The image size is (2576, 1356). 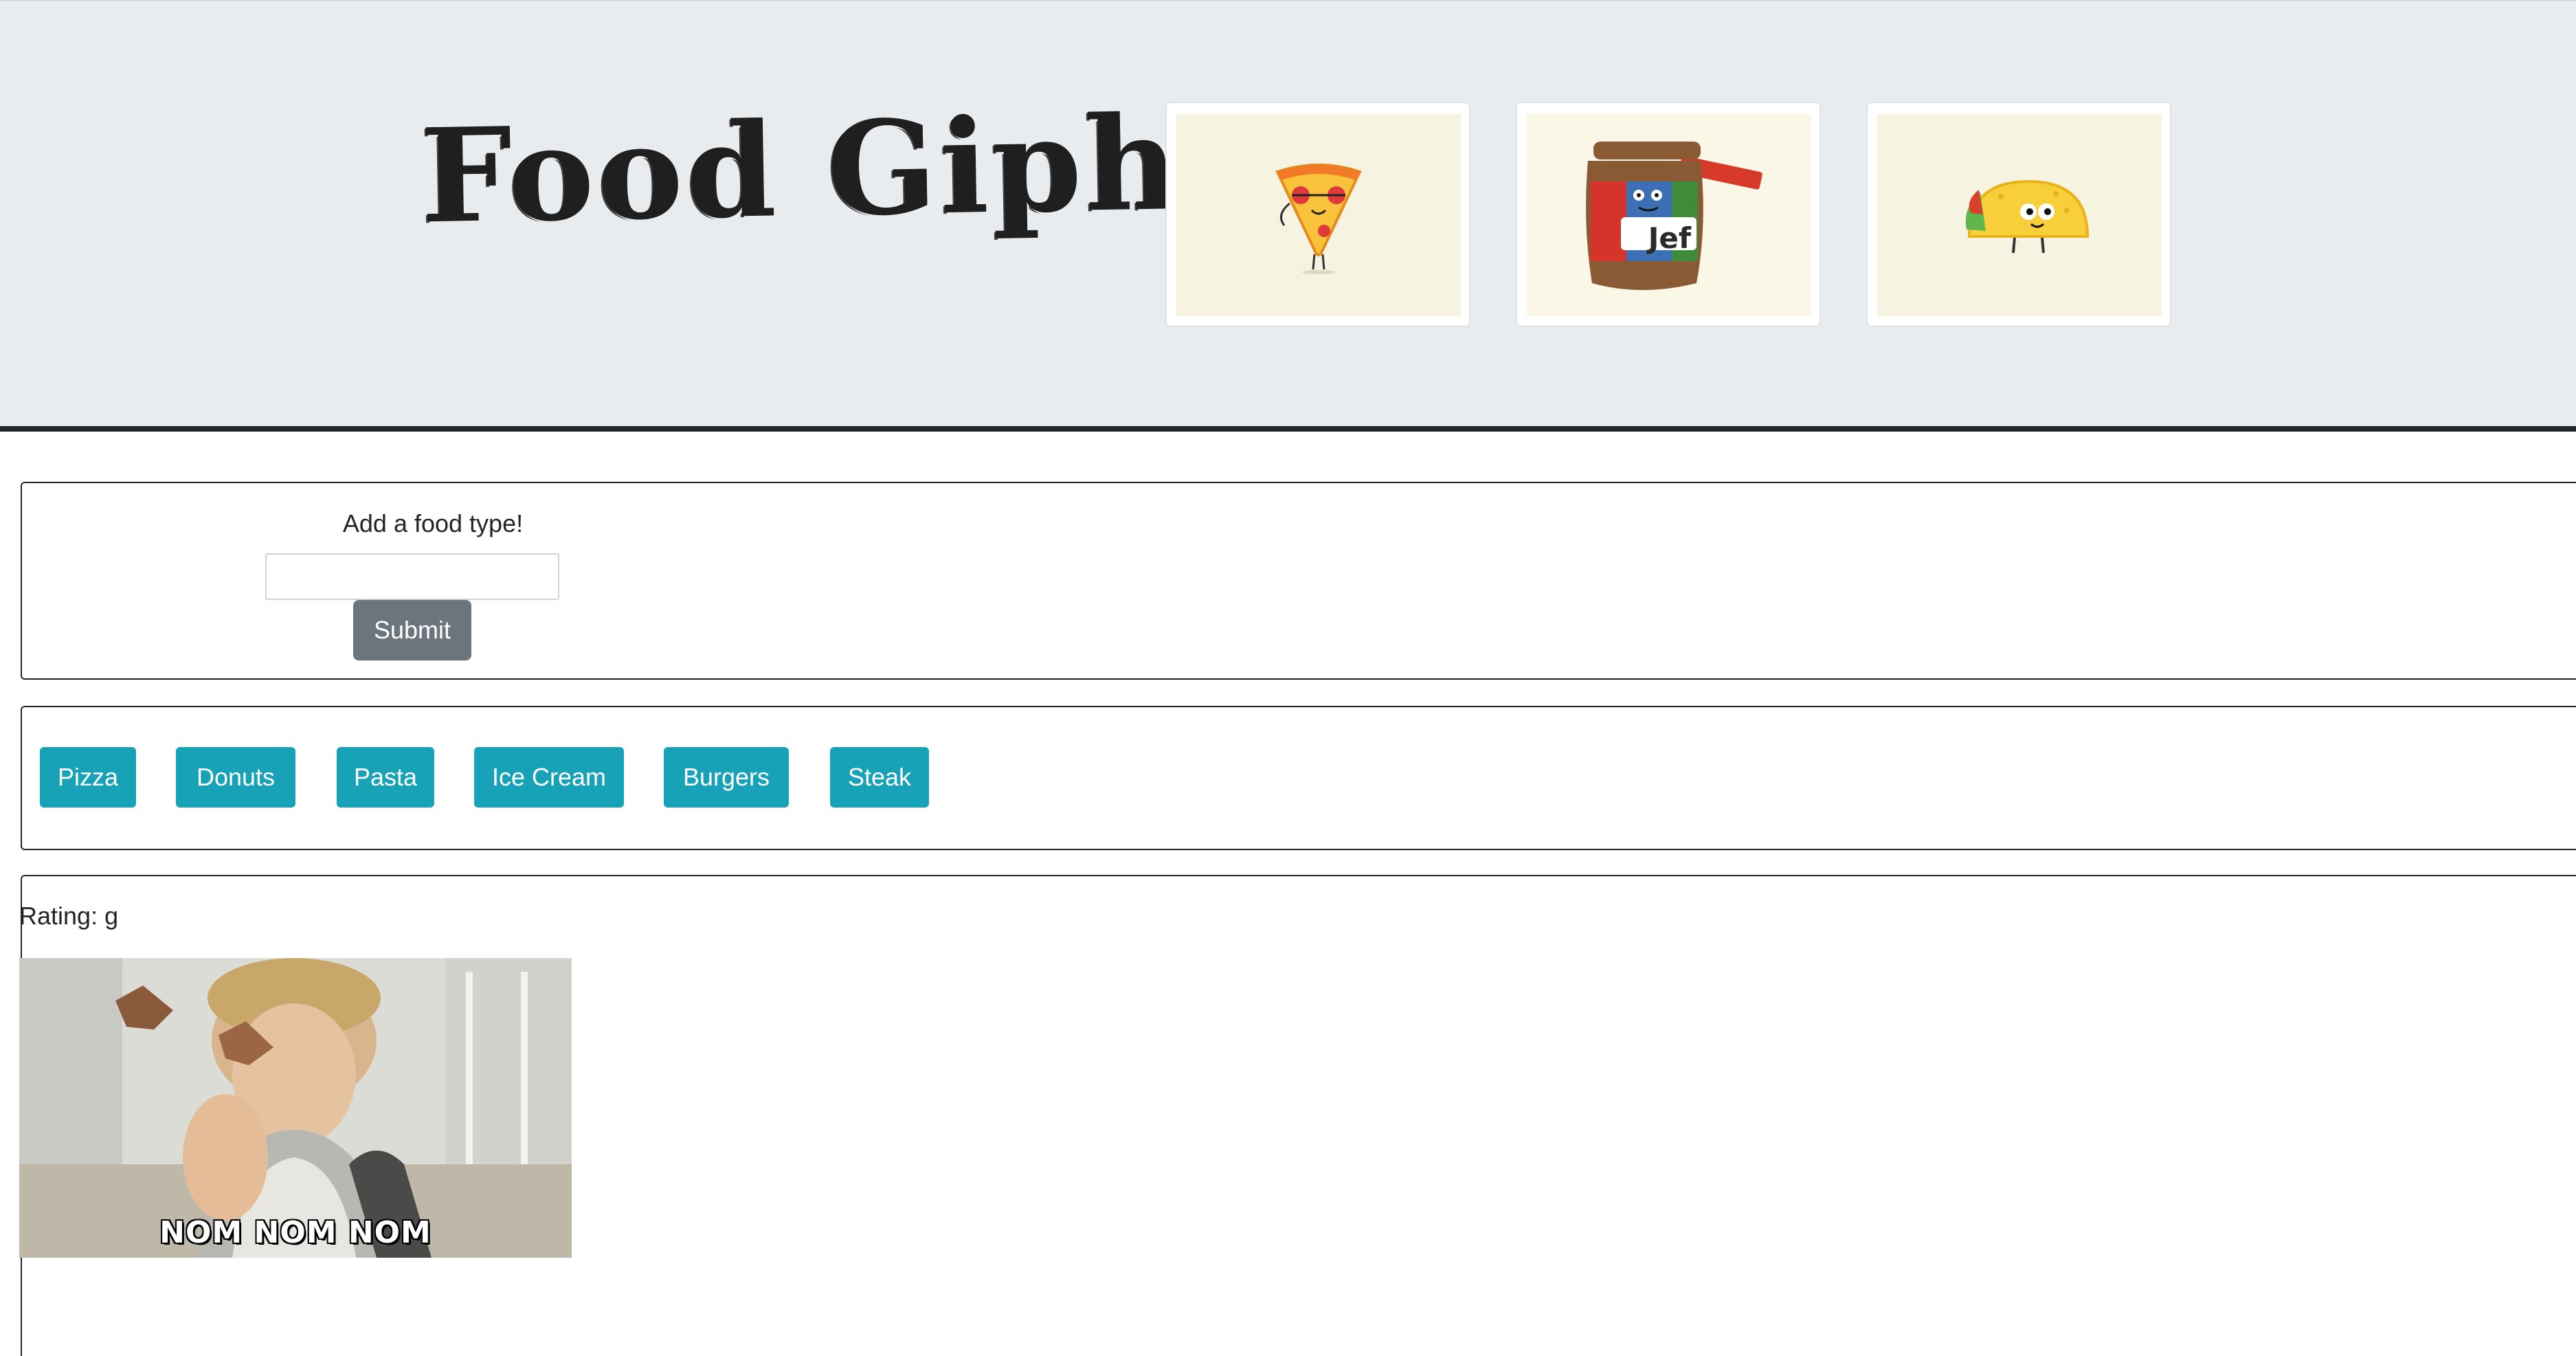 I want to click on gif-rating: Rating: g, so click(x=69, y=916).